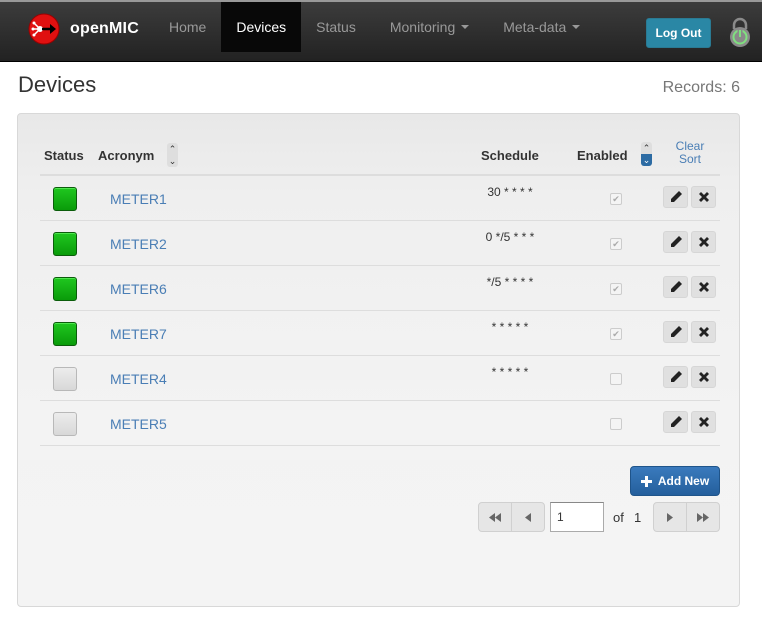 Image resolution: width=762 pixels, height=619 pixels. I want to click on column-header-enabled: Enabled, so click(602, 155).